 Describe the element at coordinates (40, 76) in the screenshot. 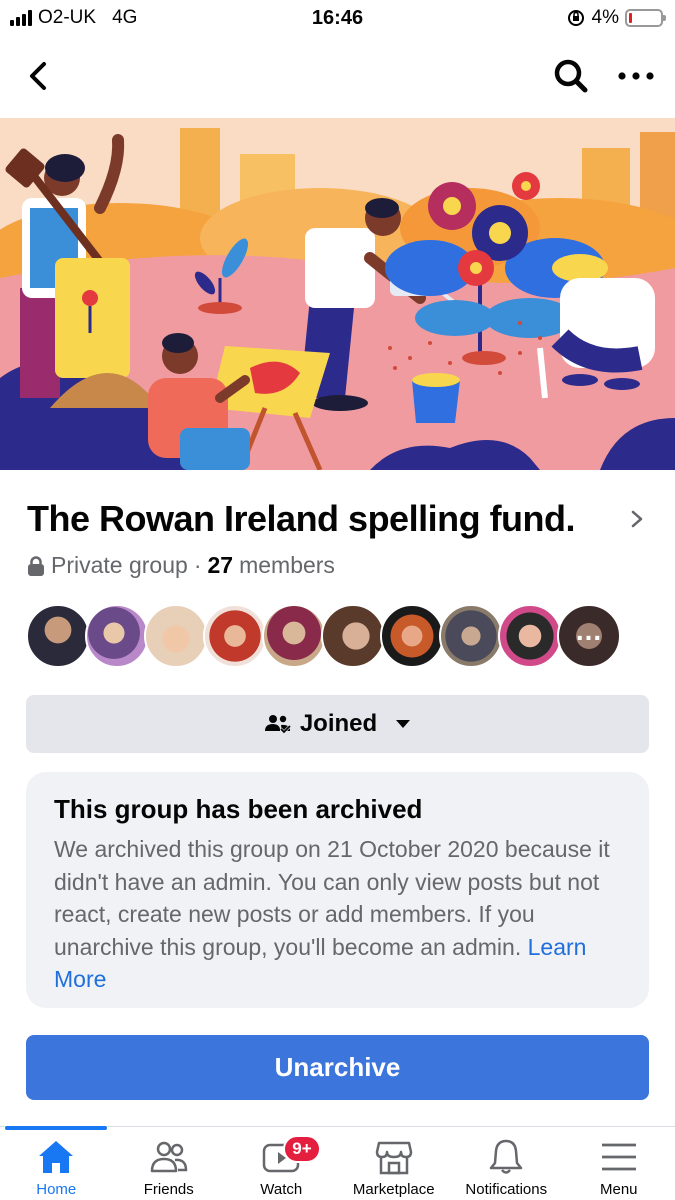

I see `chevron-left-icon` at that location.